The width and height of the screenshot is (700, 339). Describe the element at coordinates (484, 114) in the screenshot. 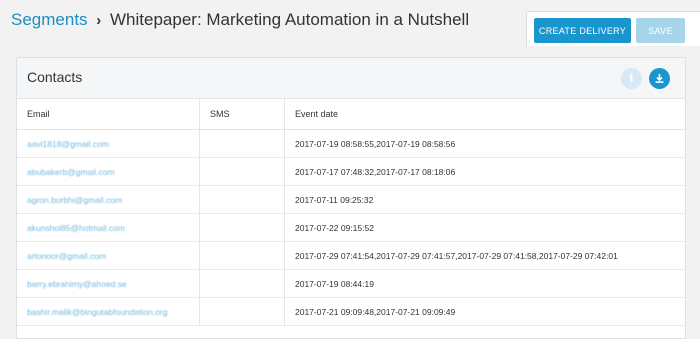

I see `column-header-event-date: Event date` at that location.